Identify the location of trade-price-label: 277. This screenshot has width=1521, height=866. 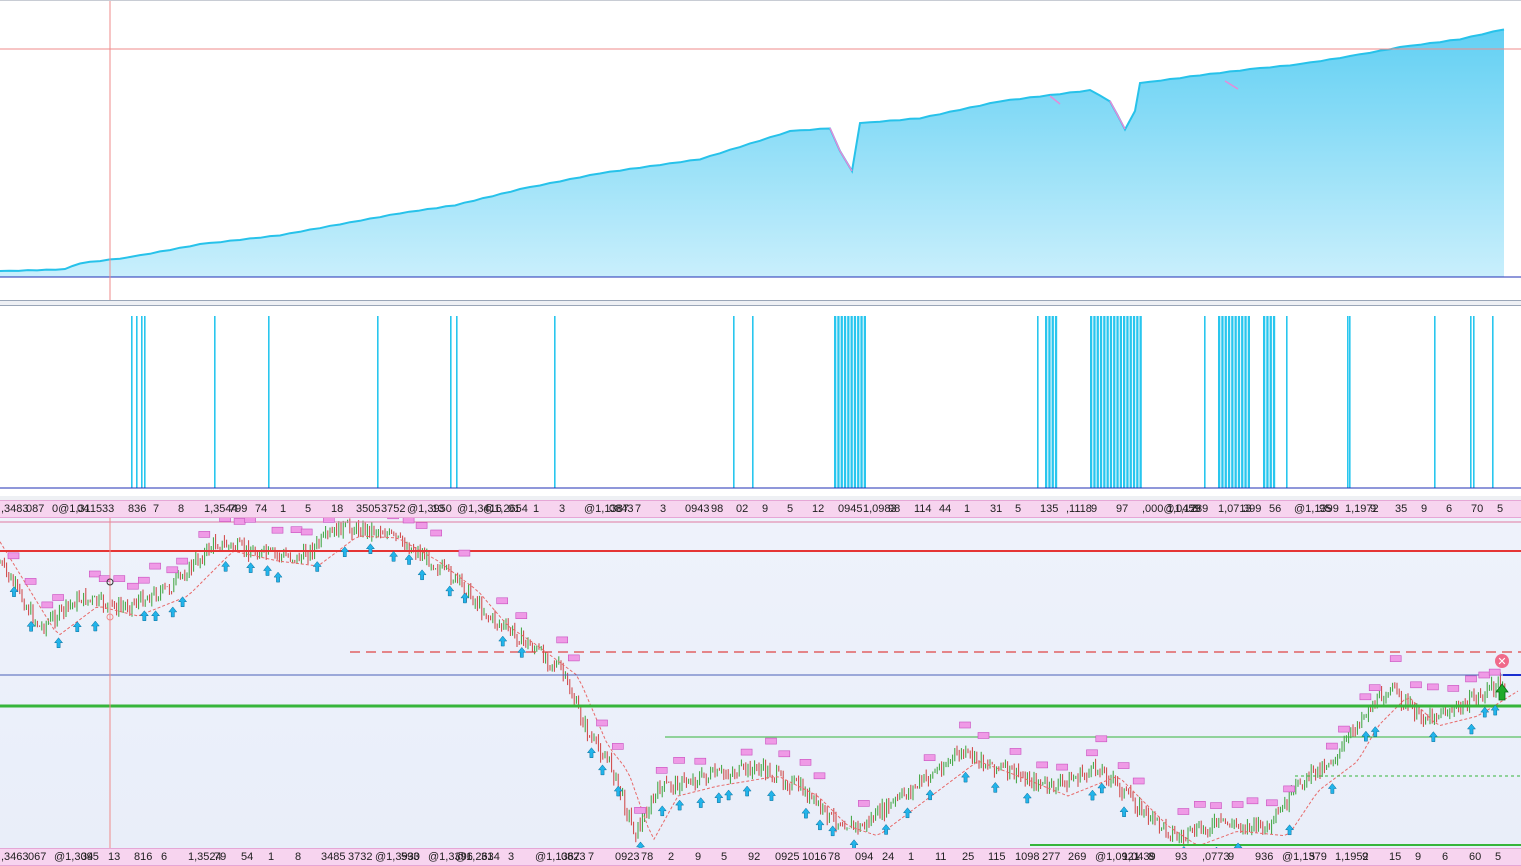
(1051, 857).